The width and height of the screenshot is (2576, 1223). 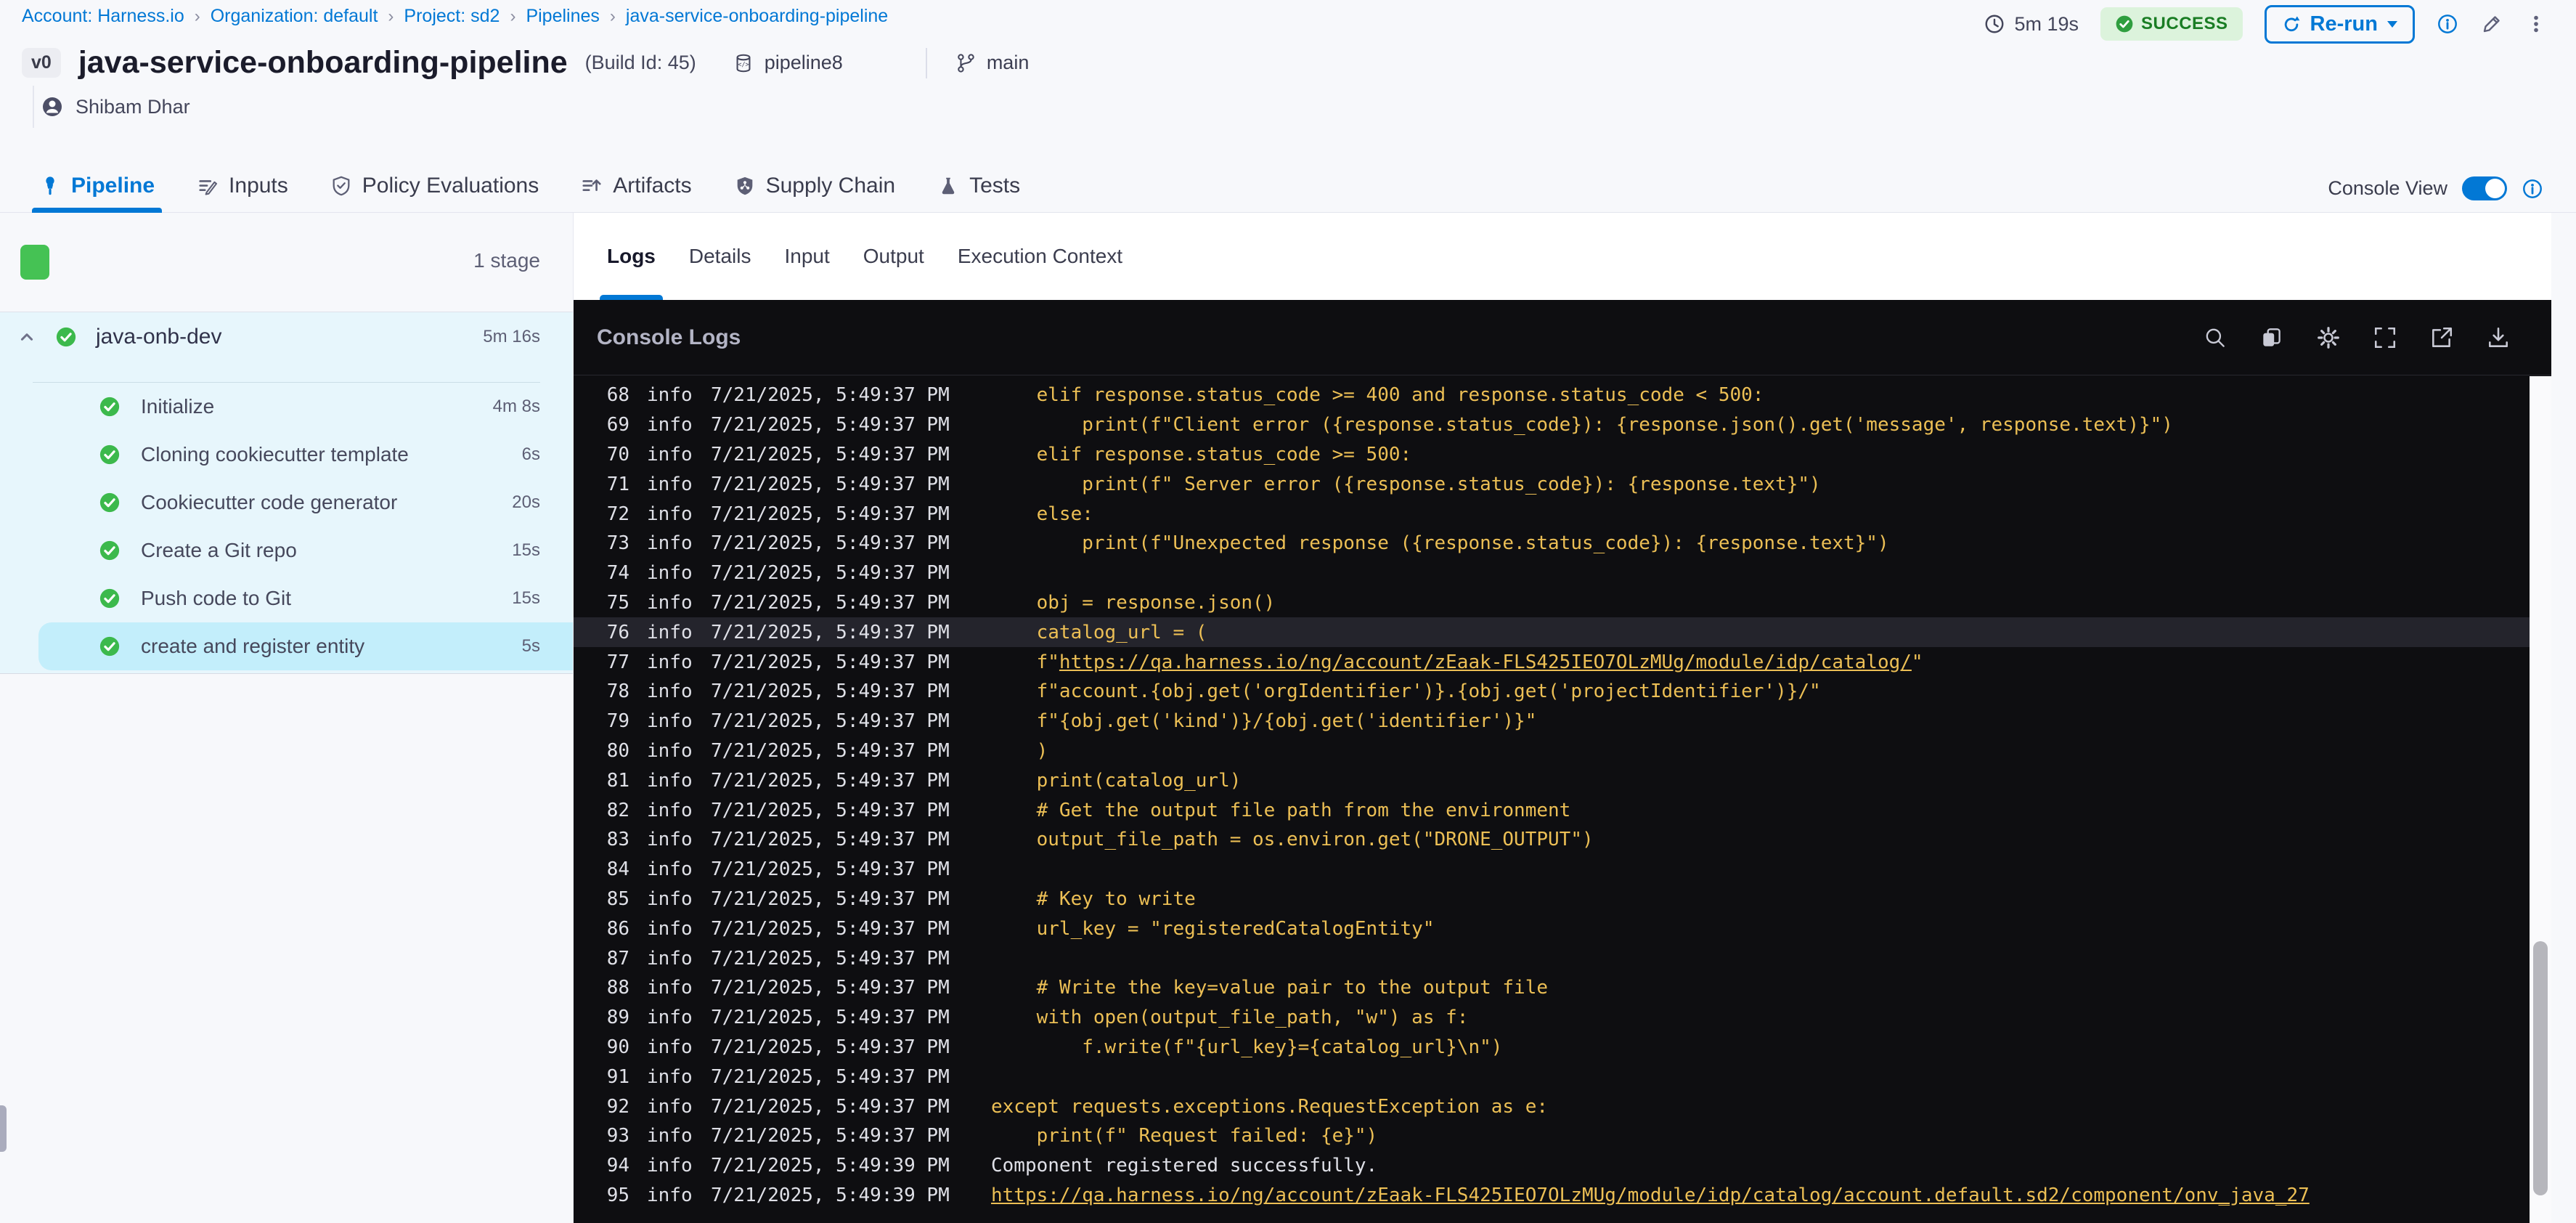 I want to click on repo-info: </> pipeline8, so click(x=788, y=63).